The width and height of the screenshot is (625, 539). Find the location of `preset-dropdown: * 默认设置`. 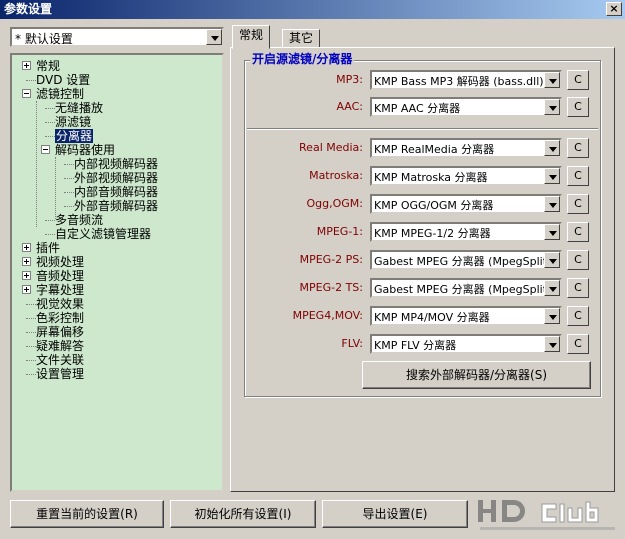

preset-dropdown: * 默认设置 is located at coordinates (117, 37).